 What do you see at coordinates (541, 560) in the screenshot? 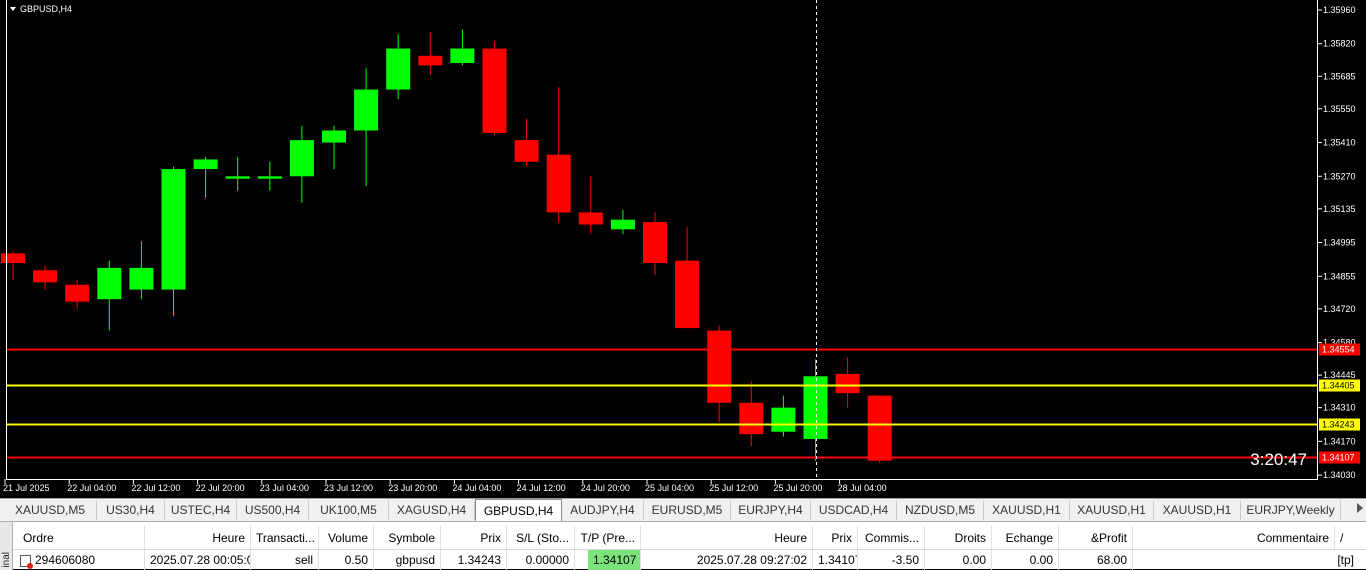
I see `cell-sl: 0.00000` at bounding box center [541, 560].